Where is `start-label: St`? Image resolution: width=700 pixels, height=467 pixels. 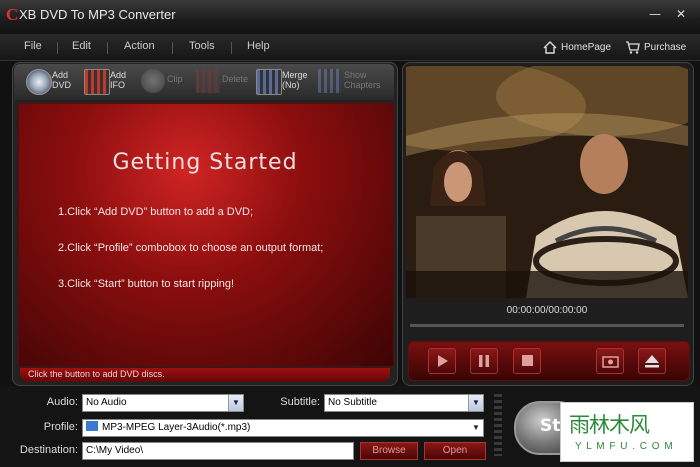
start-label: St is located at coordinates (550, 426).